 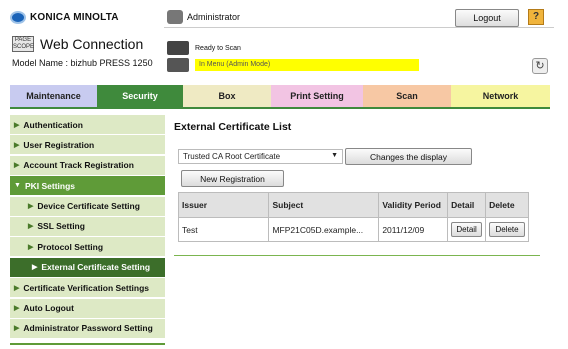 What do you see at coordinates (324, 205) in the screenshot?
I see `column-header-subject: Subject` at bounding box center [324, 205].